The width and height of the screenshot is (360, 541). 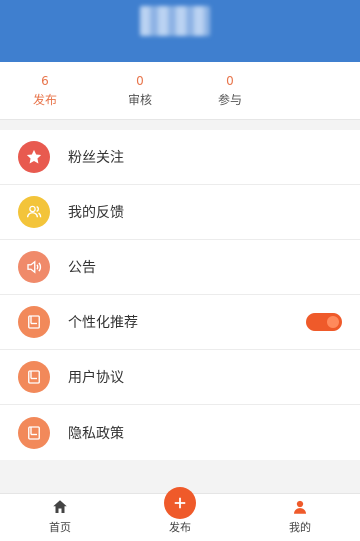 What do you see at coordinates (45, 80) in the screenshot?
I see `stat-publish-value: 6` at bounding box center [45, 80].